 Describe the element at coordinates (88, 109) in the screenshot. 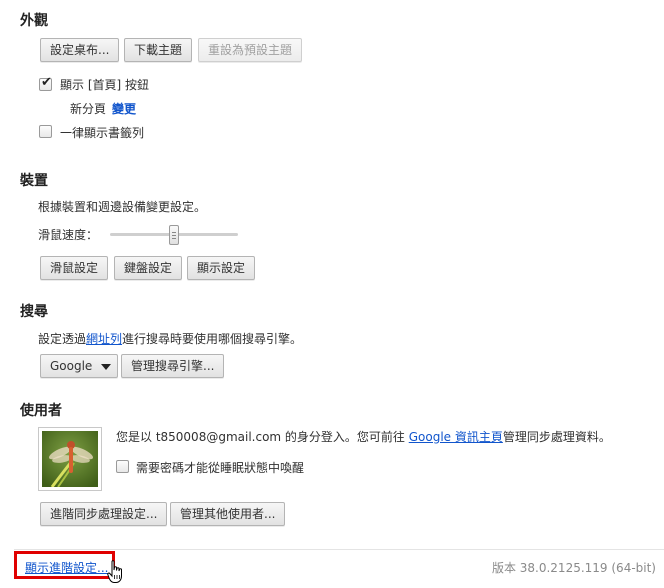

I see `new-tab-label: 新分頁` at that location.